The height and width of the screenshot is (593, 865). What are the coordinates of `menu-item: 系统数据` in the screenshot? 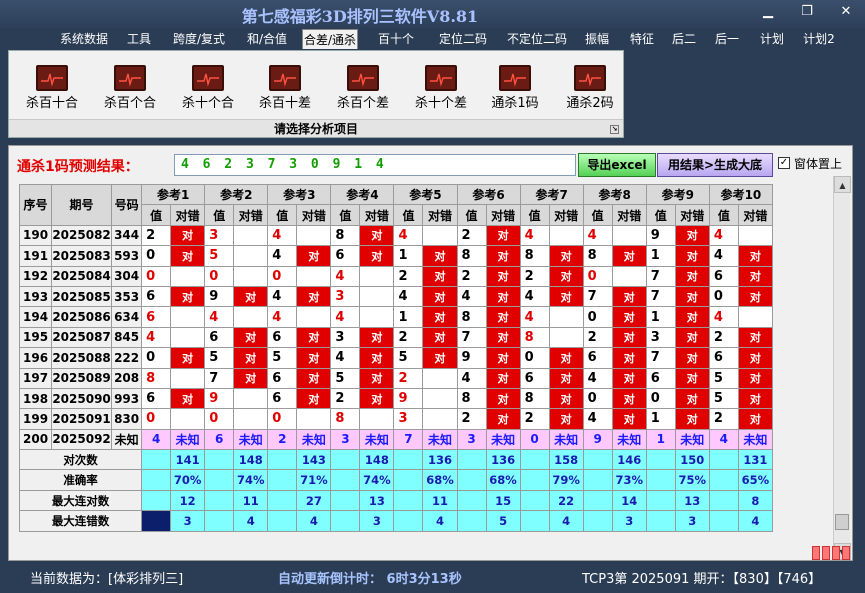 It's located at (84, 39).